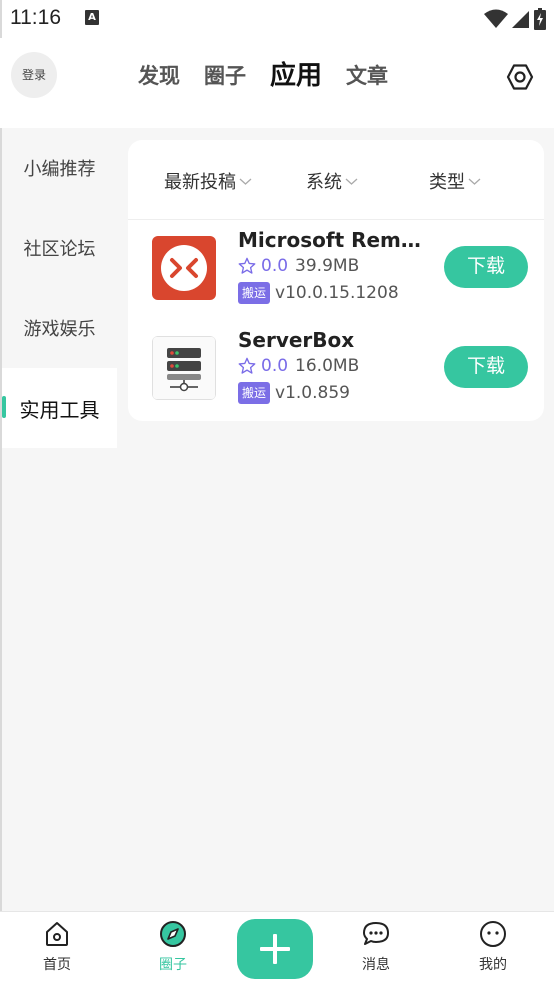  I want to click on status-bar: 11:16 A, so click(277, 19).